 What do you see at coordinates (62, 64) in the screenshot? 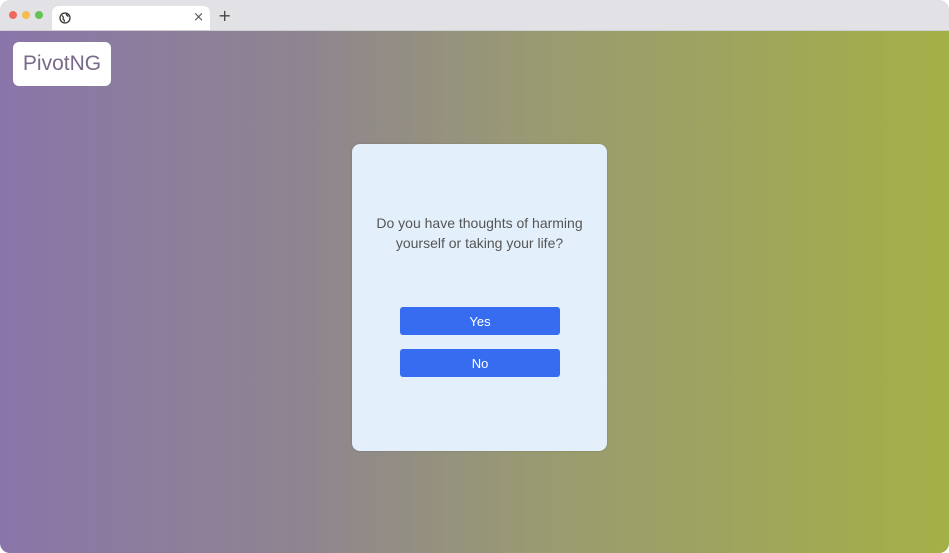
I see `logo: PivotNG` at bounding box center [62, 64].